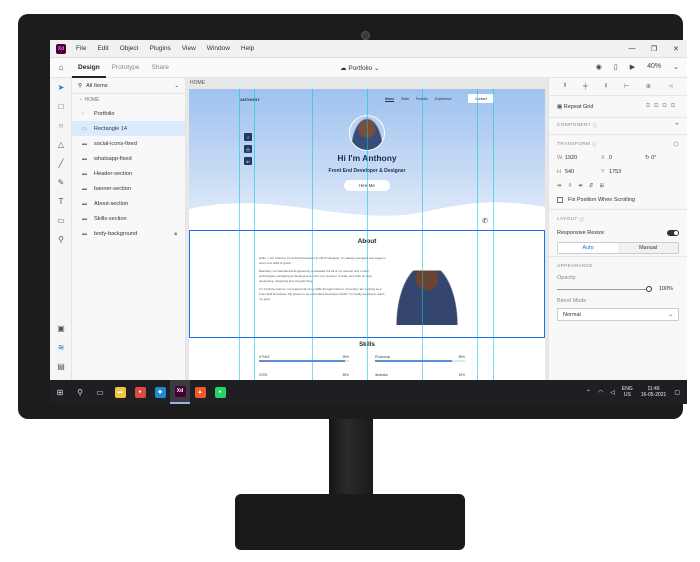 Image resolution: width=700 pixels, height=562 pixels. What do you see at coordinates (189, 48) in the screenshot?
I see `menu-view: View` at bounding box center [189, 48].